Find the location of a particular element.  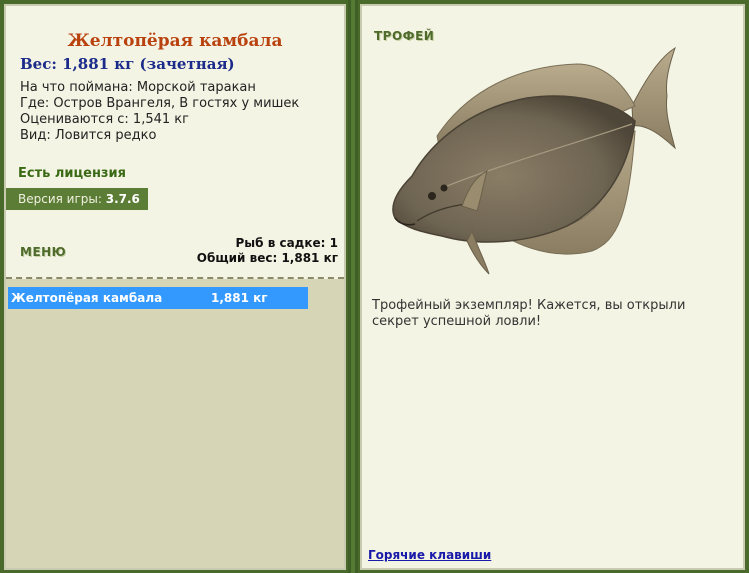

fish-name-title: Желтопёрая камбала is located at coordinates (175, 41).